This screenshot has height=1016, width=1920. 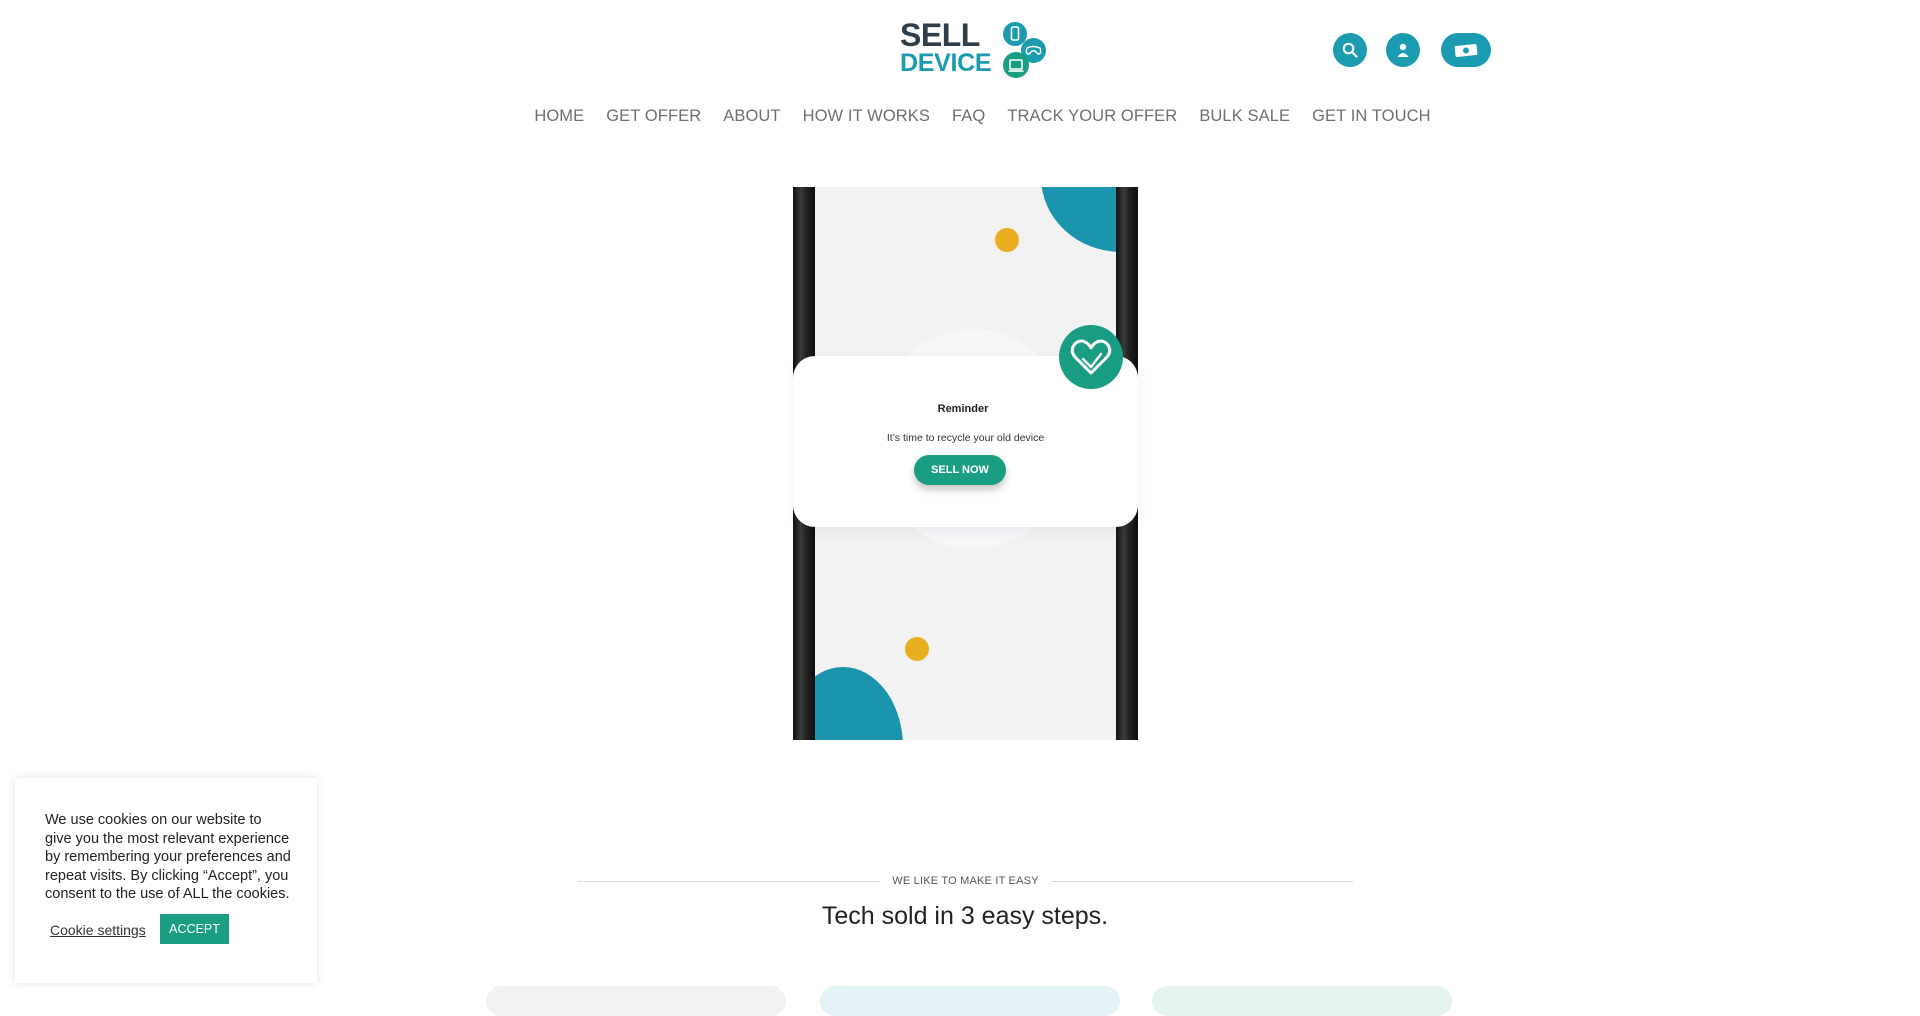 I want to click on user-icon, so click(x=1403, y=50).